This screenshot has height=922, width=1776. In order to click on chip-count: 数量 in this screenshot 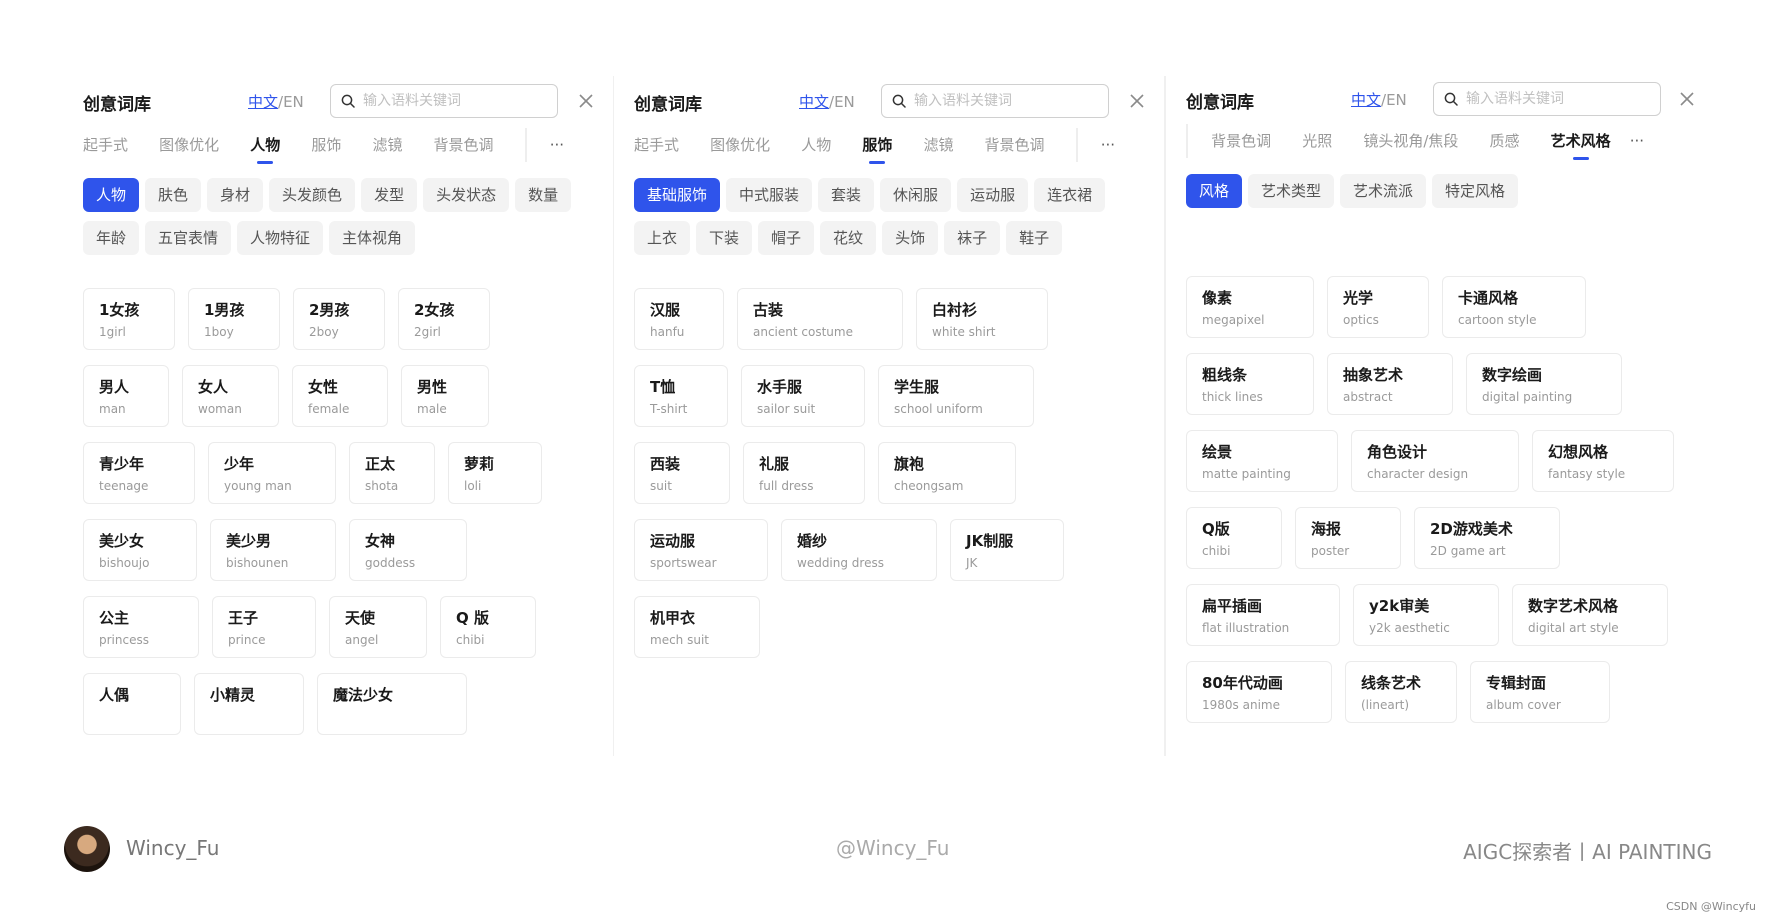, I will do `click(543, 195)`.